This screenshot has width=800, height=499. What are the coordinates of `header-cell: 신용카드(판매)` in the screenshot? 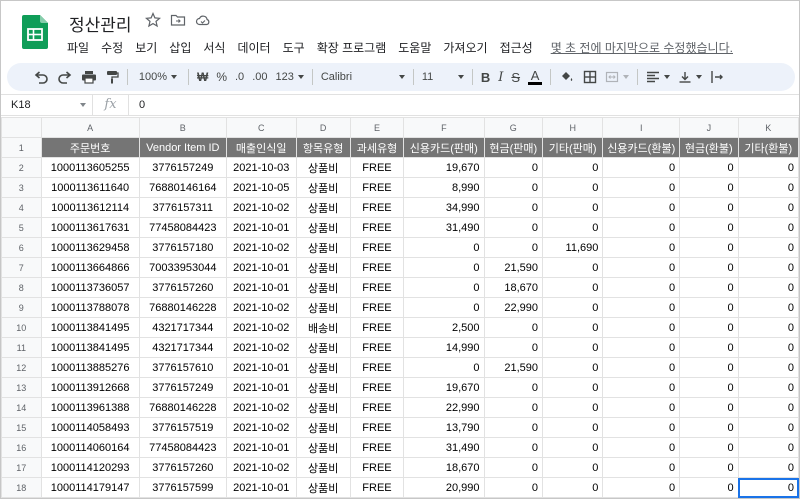 It's located at (444, 147).